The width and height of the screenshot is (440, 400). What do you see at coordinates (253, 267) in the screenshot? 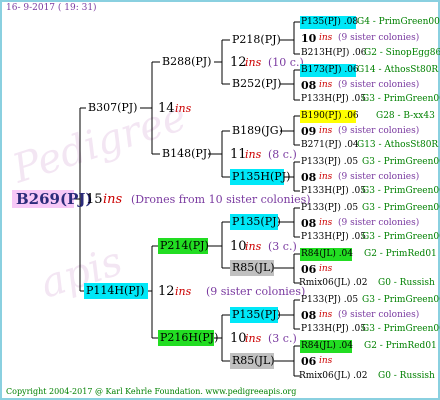
I see `gen3-r85a-label: R85(JL)` at bounding box center [253, 267].